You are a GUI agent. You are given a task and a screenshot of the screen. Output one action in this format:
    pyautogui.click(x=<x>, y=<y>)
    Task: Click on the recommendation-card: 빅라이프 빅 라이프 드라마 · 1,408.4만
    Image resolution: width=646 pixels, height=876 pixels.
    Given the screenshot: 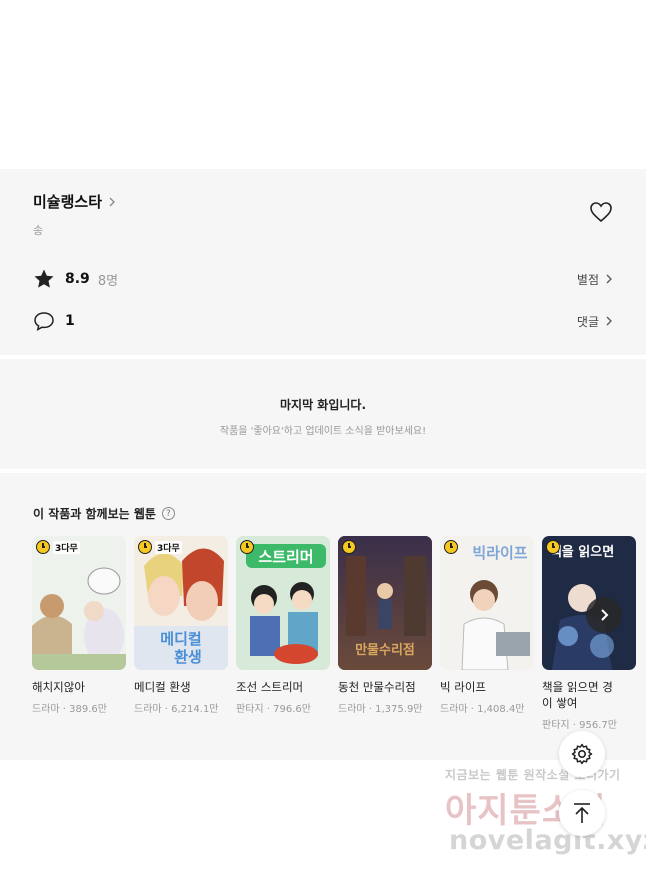 What is the action you would take?
    pyautogui.click(x=487, y=625)
    